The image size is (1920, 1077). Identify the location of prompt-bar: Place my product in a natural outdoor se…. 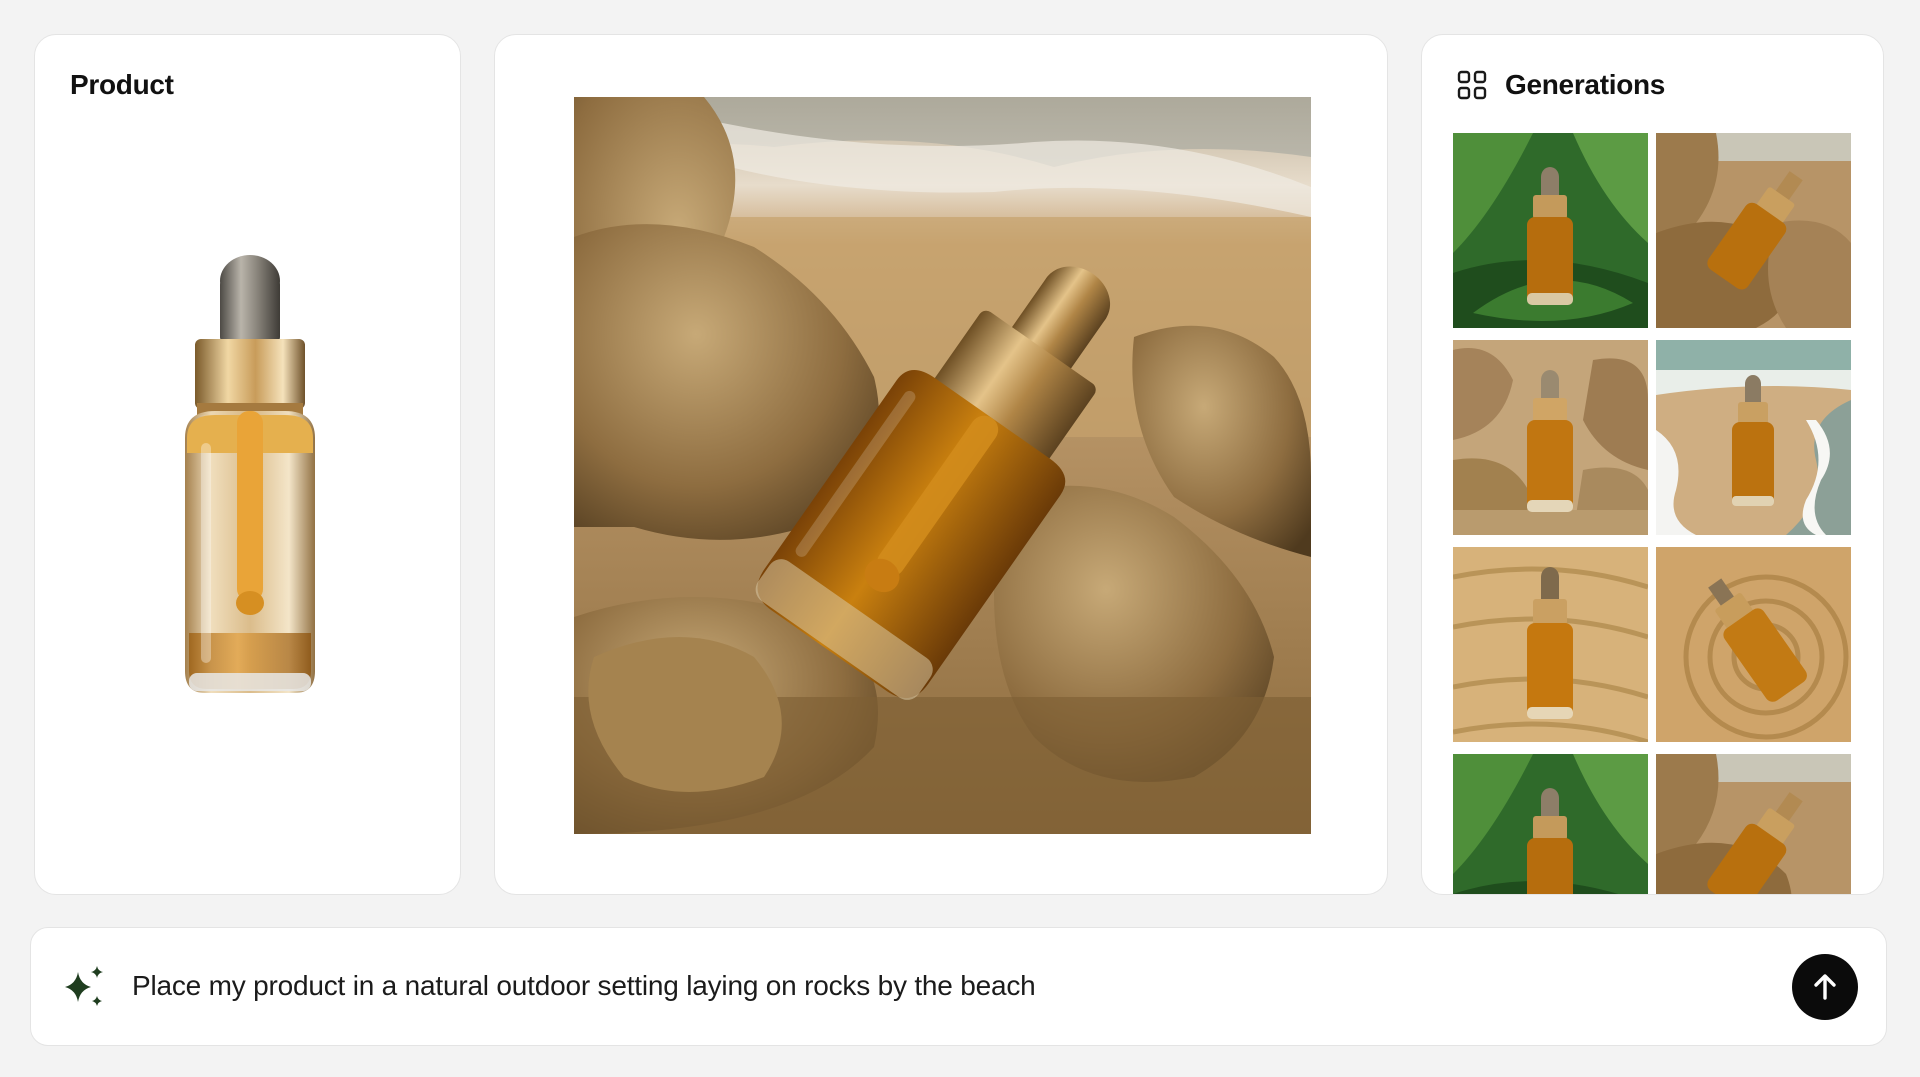
(958, 986).